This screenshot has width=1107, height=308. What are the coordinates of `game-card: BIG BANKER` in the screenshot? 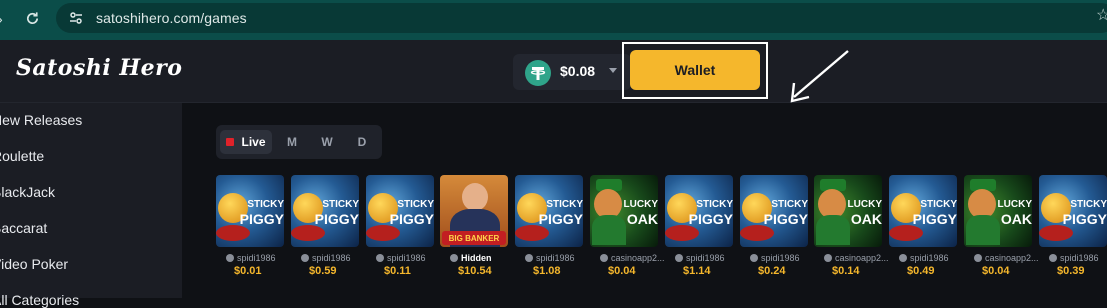 It's located at (474, 211).